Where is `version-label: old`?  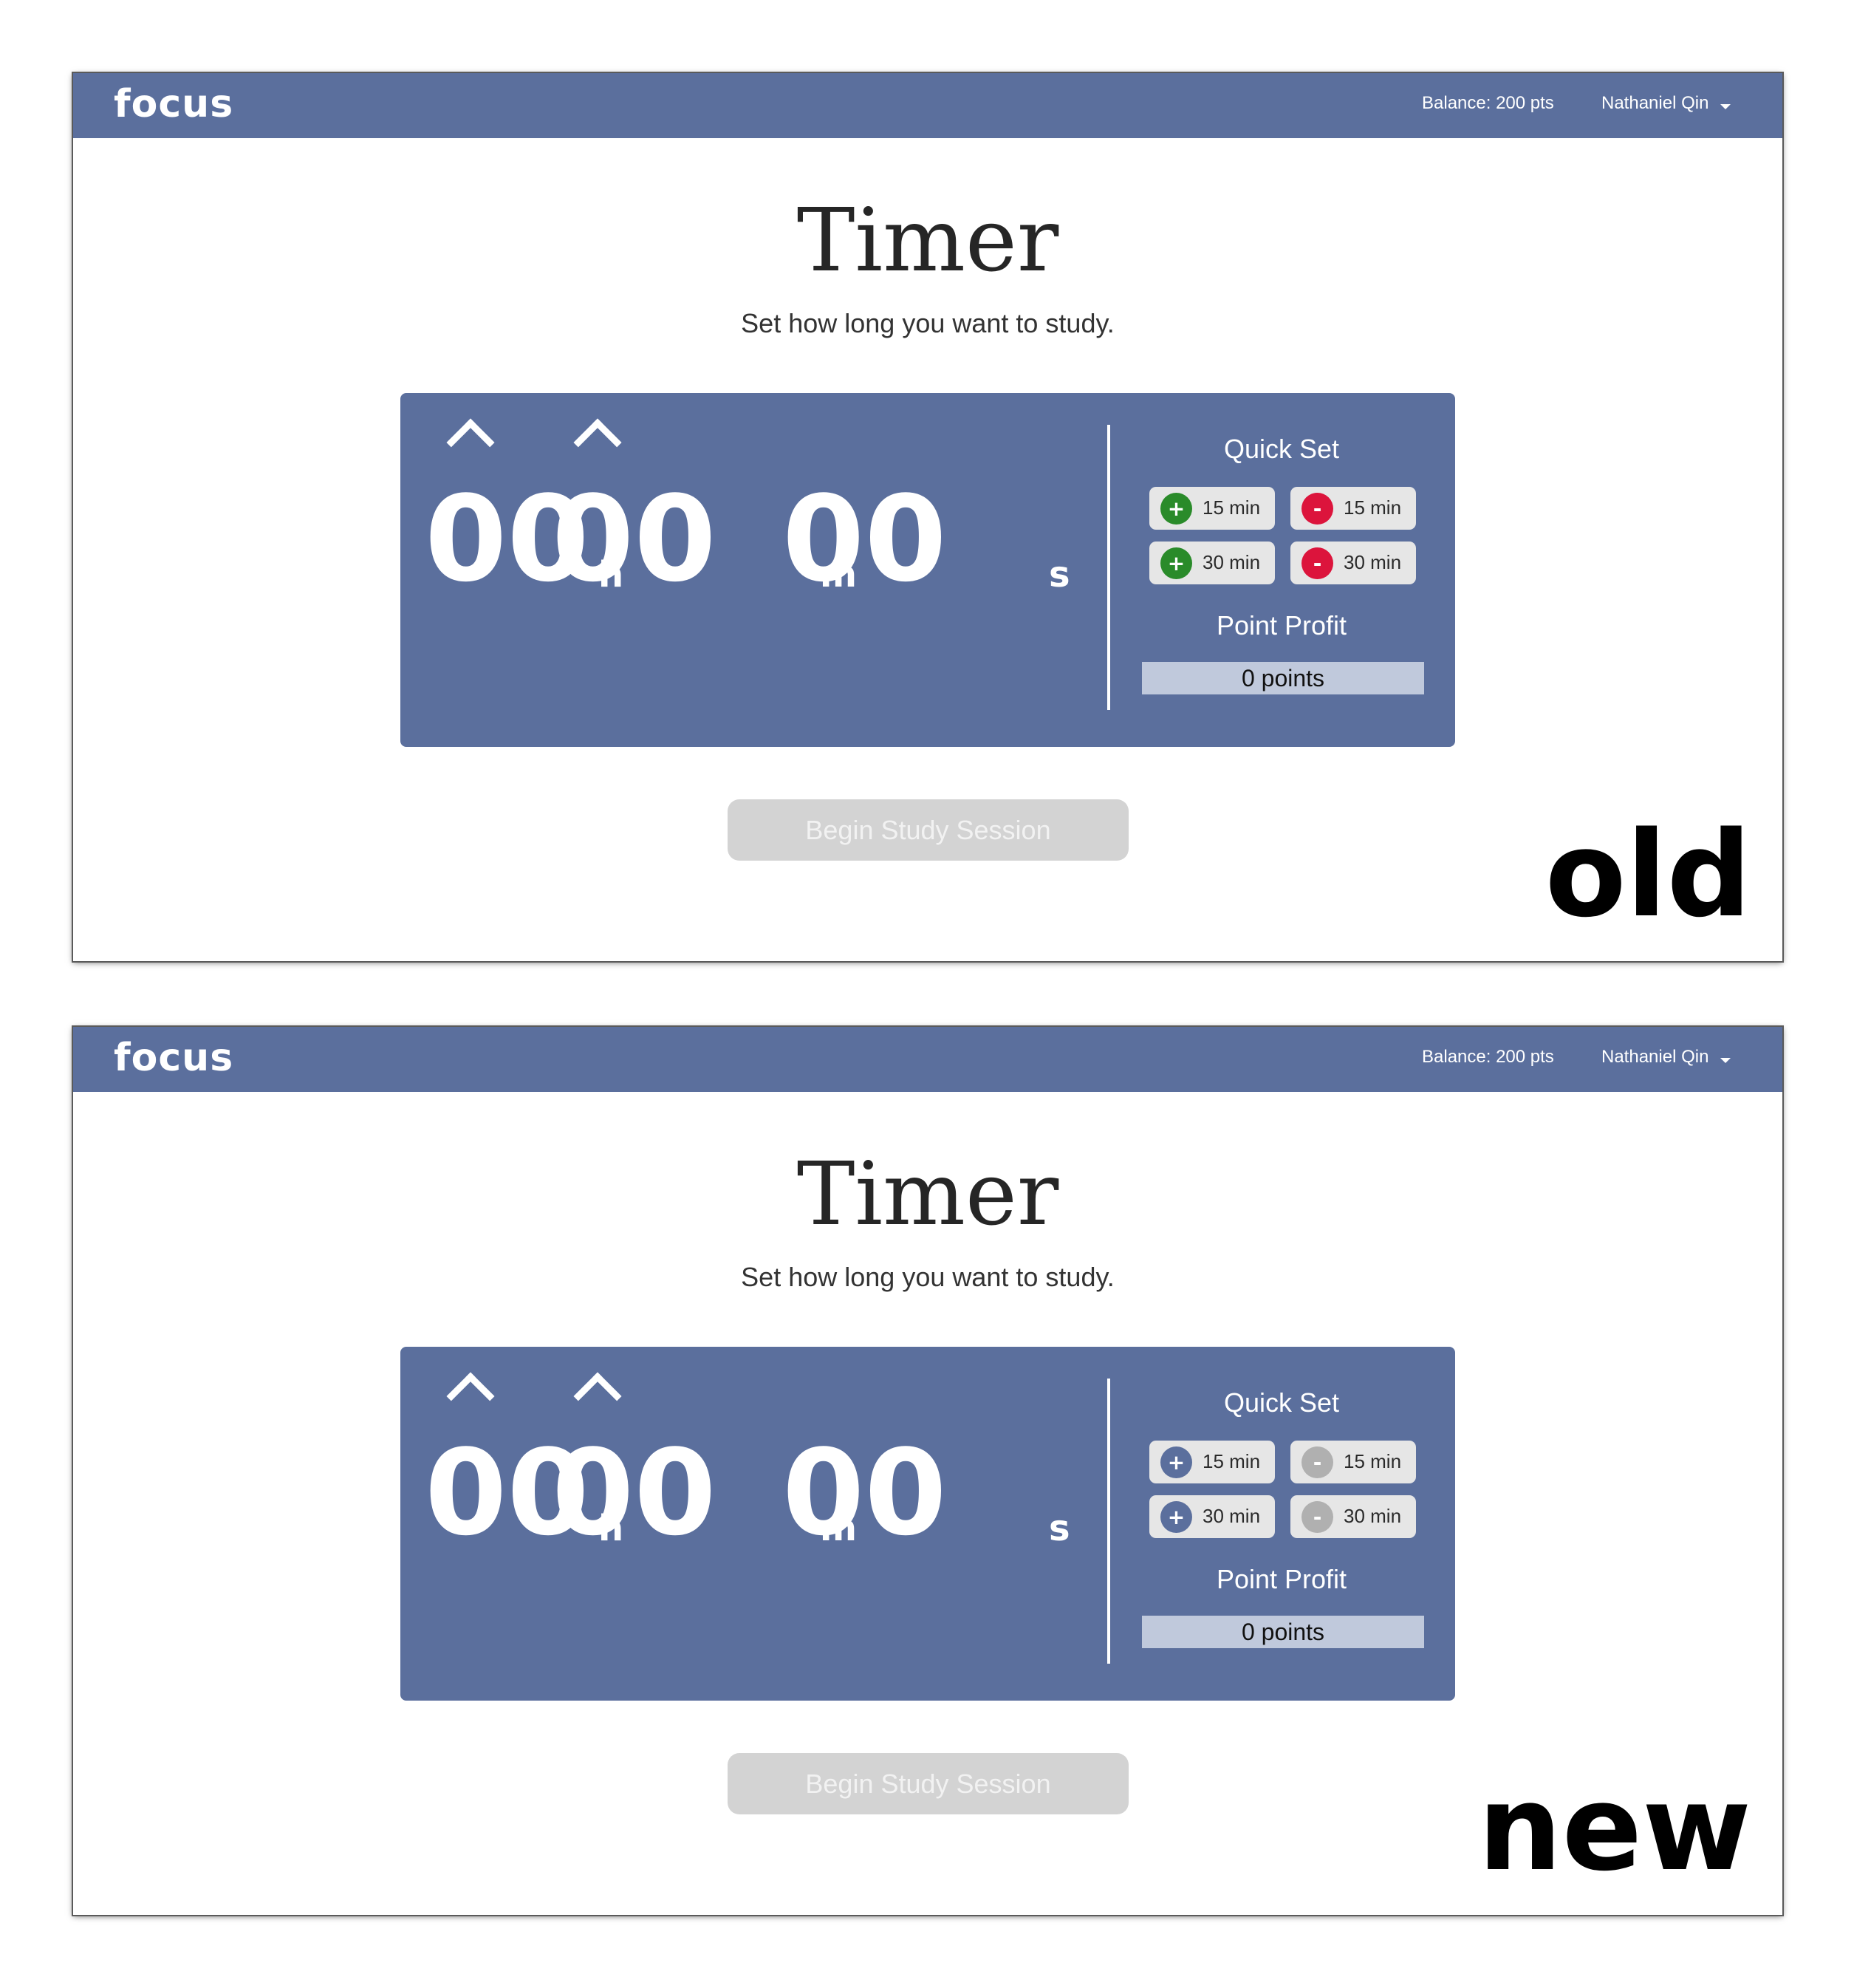 version-label: old is located at coordinates (1648, 874).